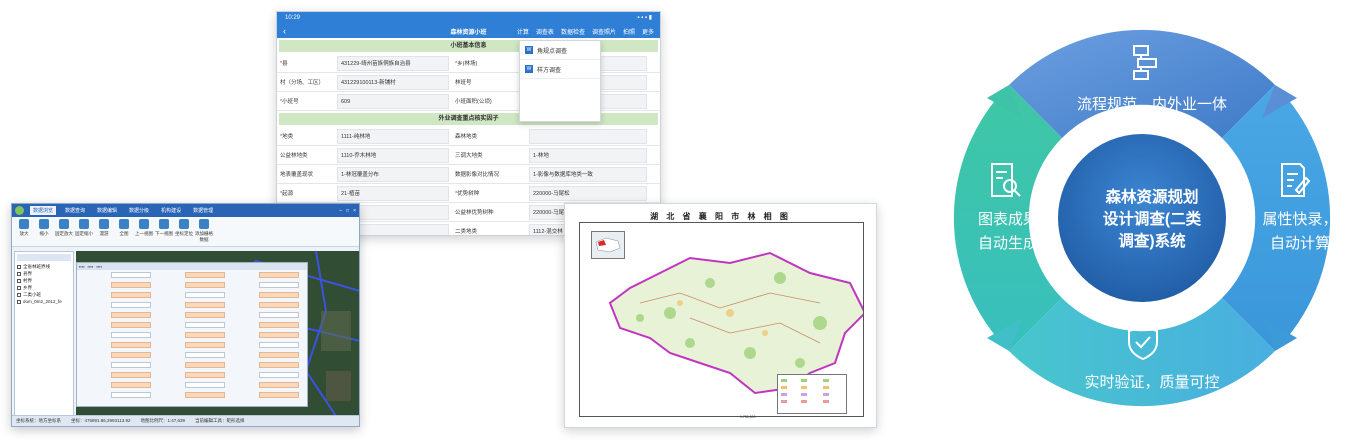 The image size is (1351, 440). Describe the element at coordinates (347, 211) in the screenshot. I see `maximize-icon: □` at that location.